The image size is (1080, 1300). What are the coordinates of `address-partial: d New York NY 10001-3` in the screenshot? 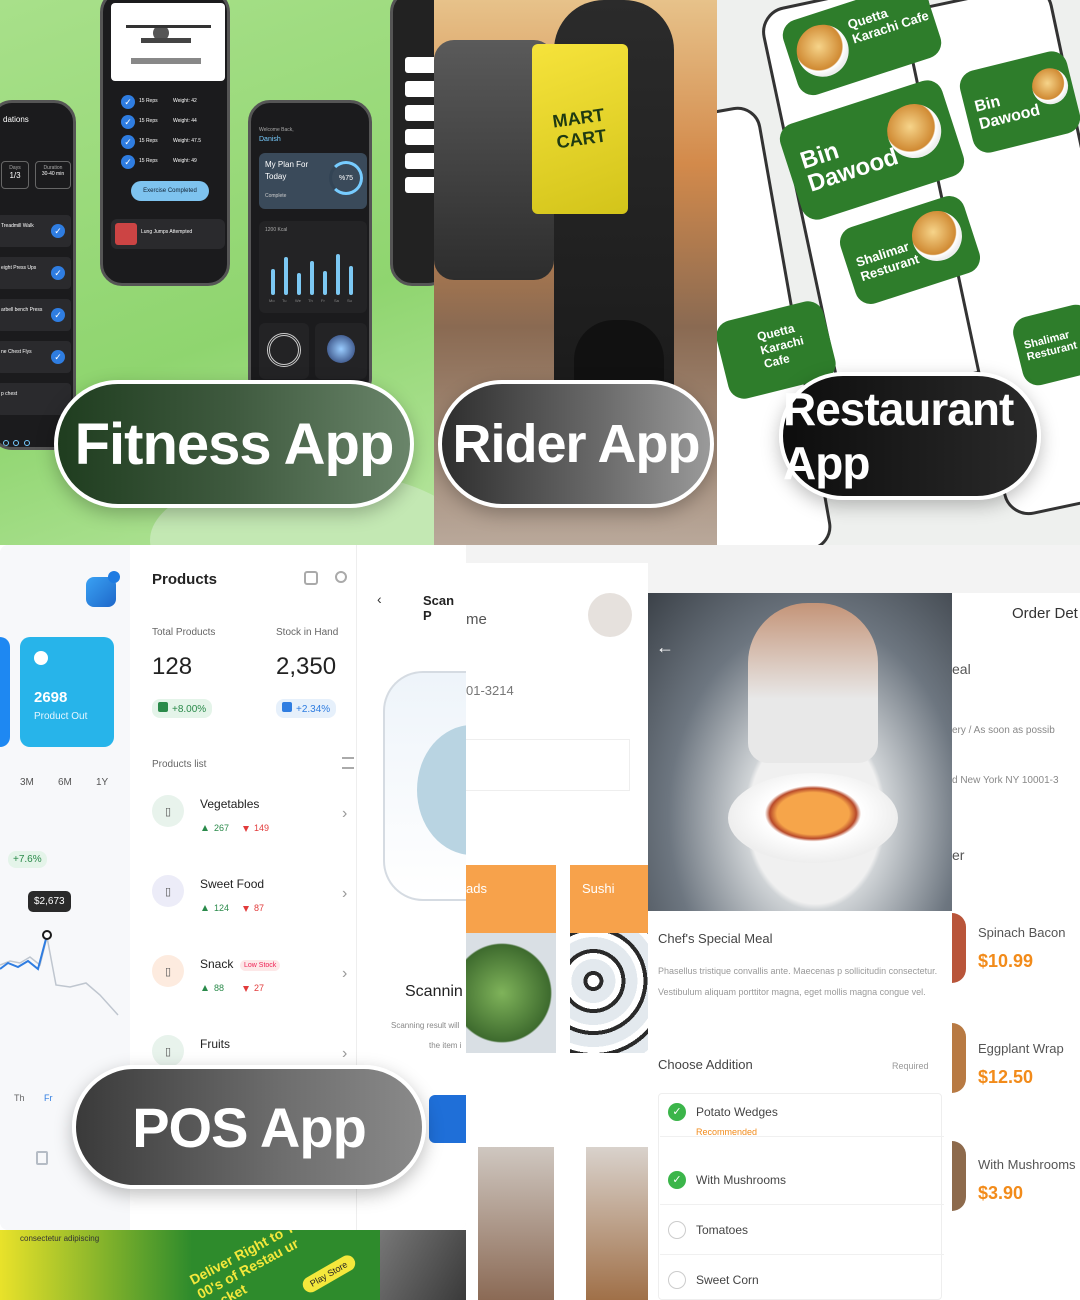 It's located at (1005, 780).